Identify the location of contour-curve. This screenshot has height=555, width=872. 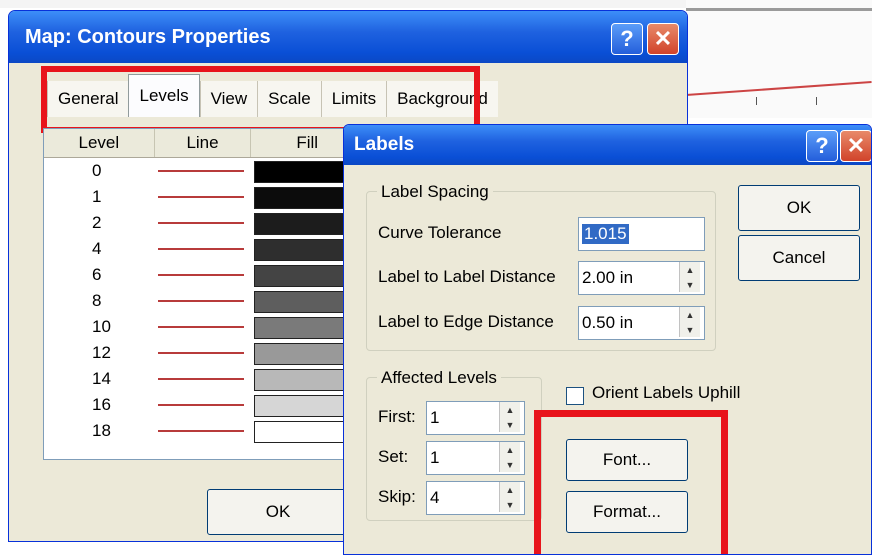
(778, 88).